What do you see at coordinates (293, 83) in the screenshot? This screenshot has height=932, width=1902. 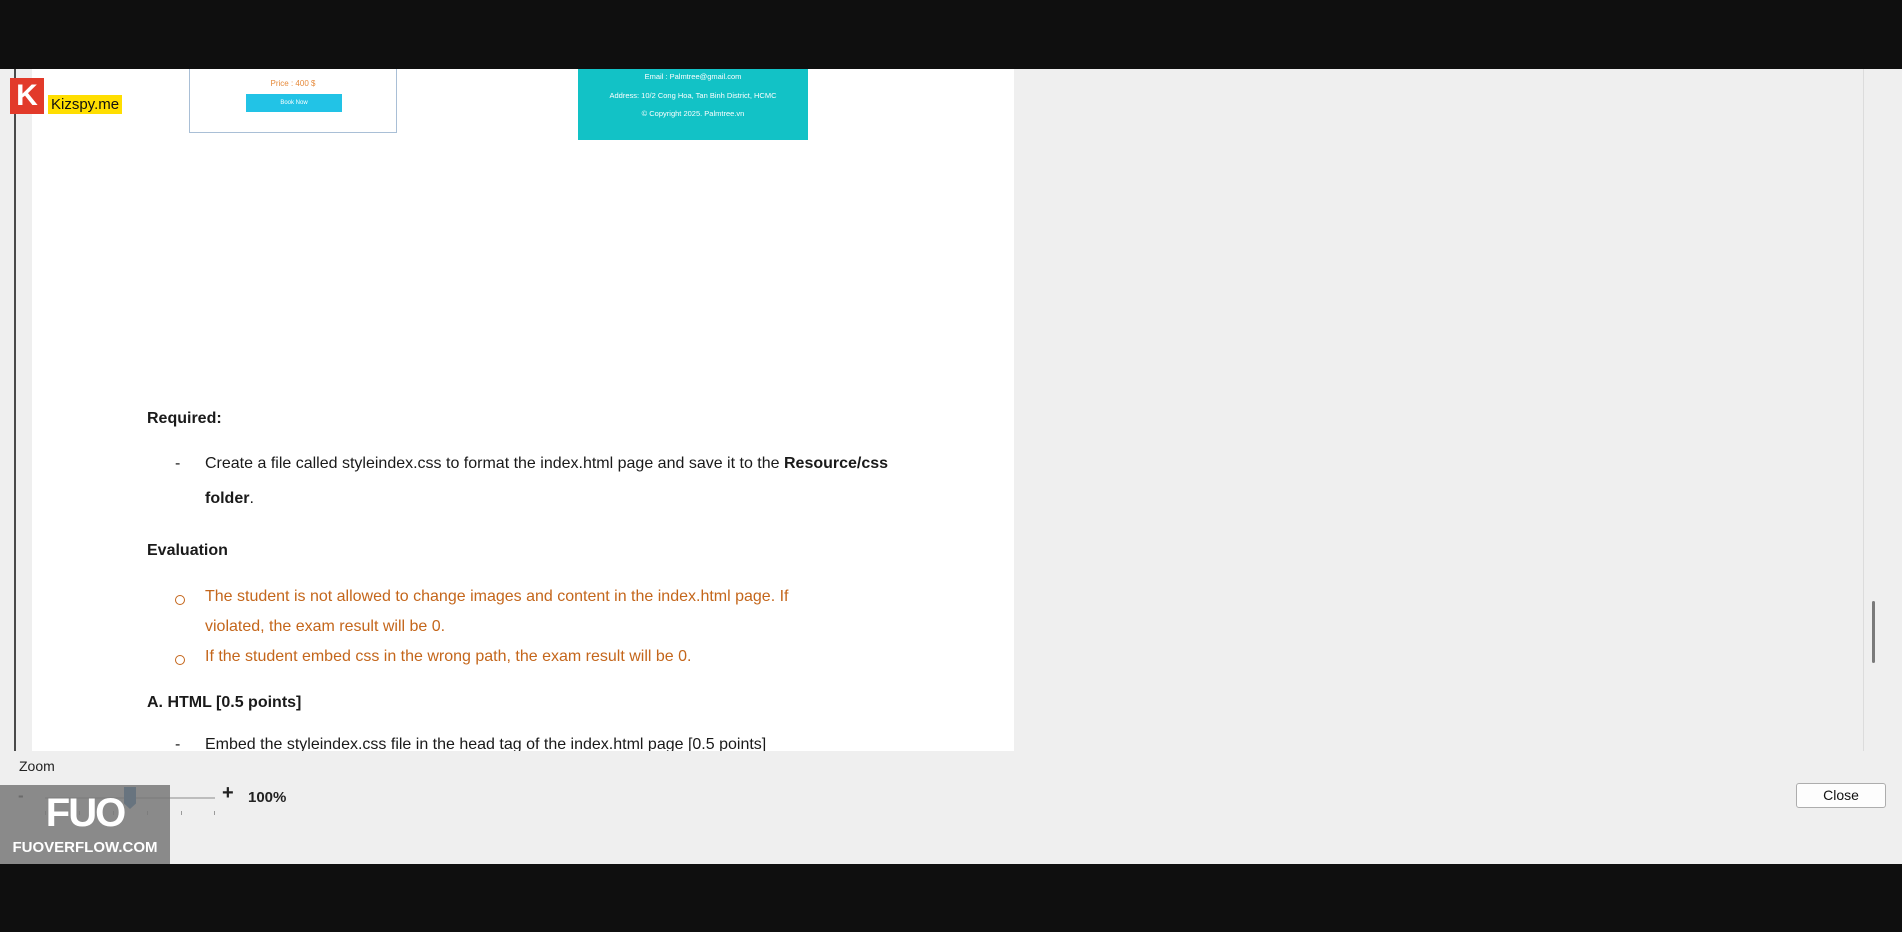 I see `card-price: Price : 400 $` at bounding box center [293, 83].